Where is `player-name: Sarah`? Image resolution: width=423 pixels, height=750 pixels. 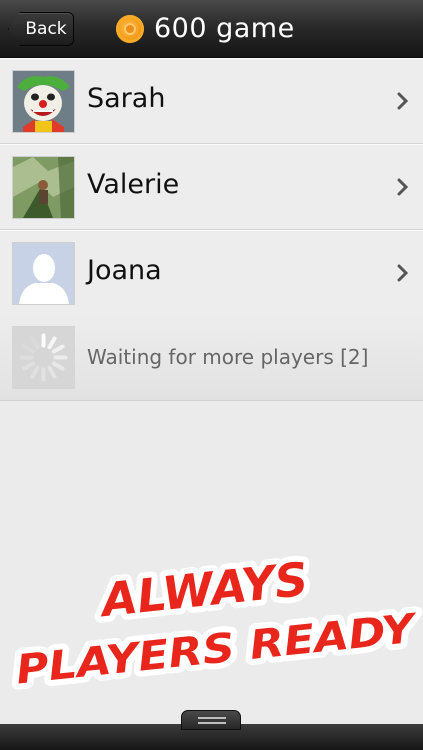 player-name: Sarah is located at coordinates (126, 98).